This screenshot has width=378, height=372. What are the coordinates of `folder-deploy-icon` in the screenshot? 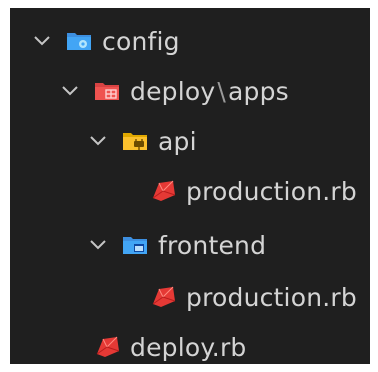 It's located at (107, 91).